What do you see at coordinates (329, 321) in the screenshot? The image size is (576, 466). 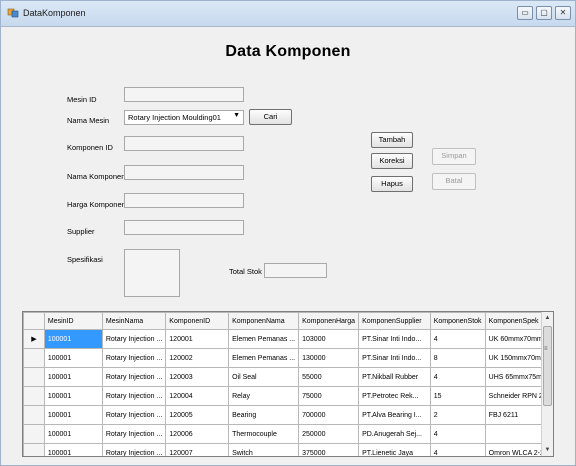 I see `column-header: KomponenHarga` at bounding box center [329, 321].